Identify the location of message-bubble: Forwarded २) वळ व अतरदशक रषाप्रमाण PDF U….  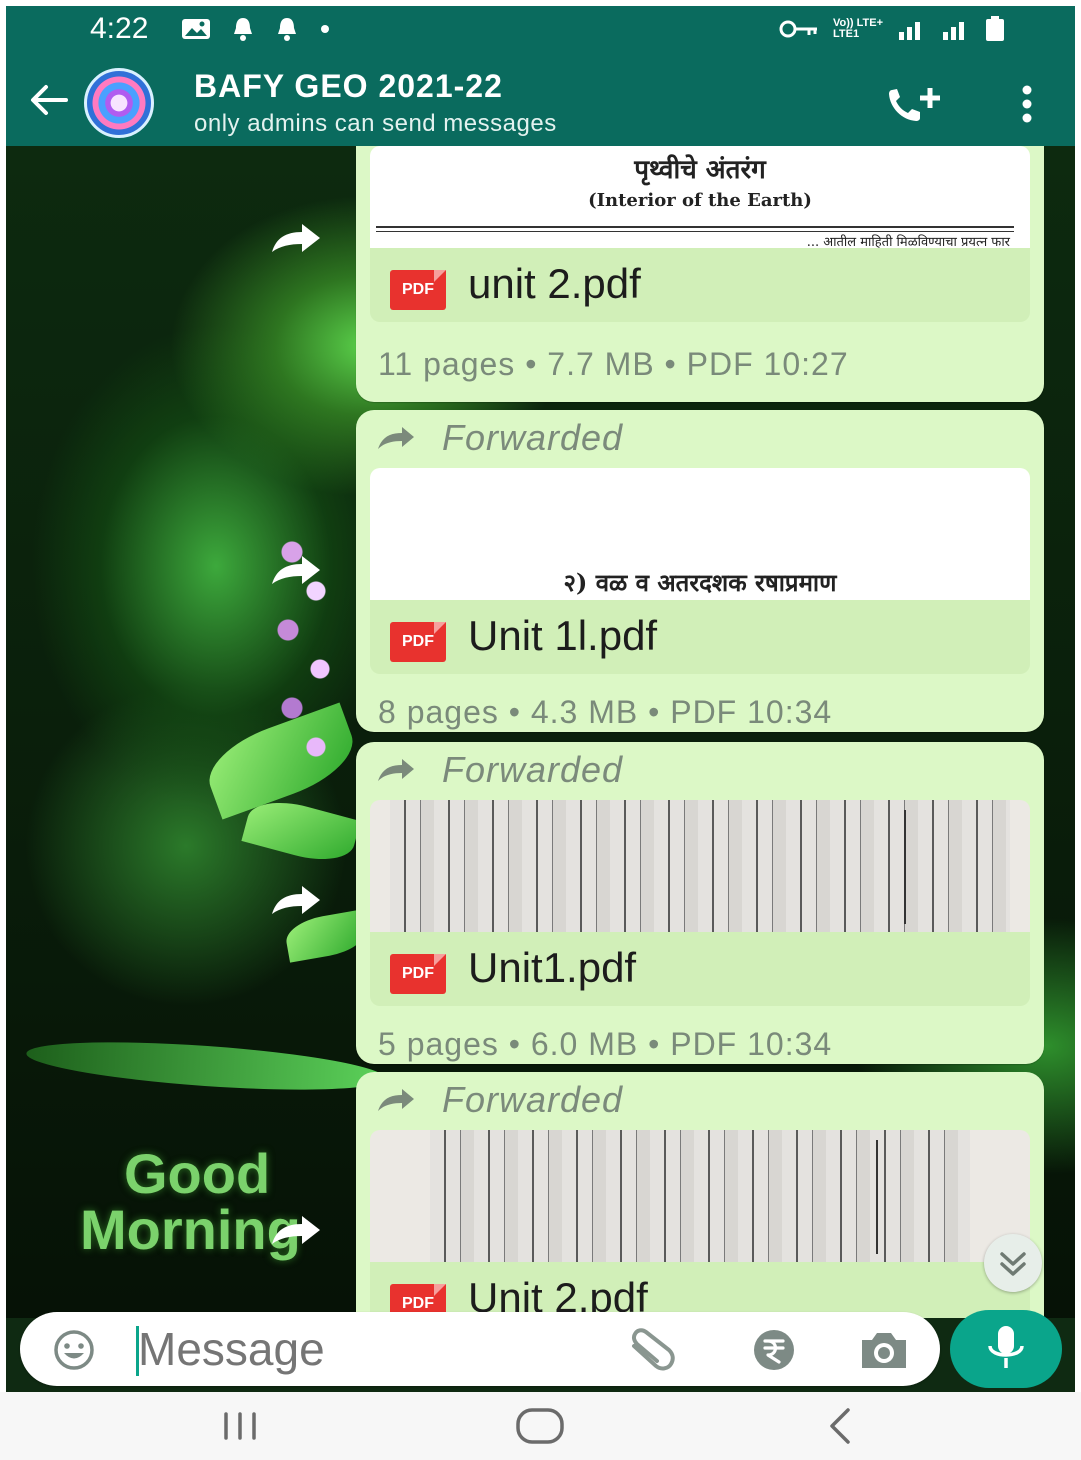
(700, 571).